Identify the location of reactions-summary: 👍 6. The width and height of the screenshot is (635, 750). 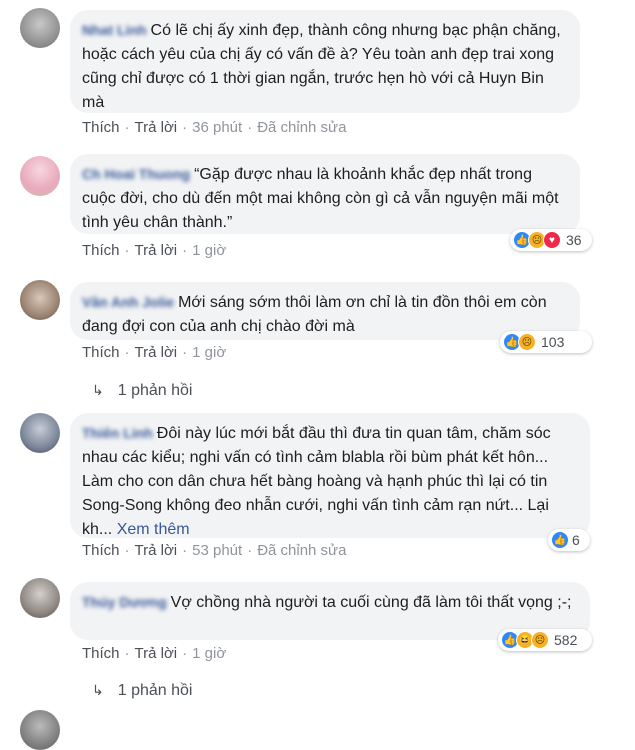
(569, 540).